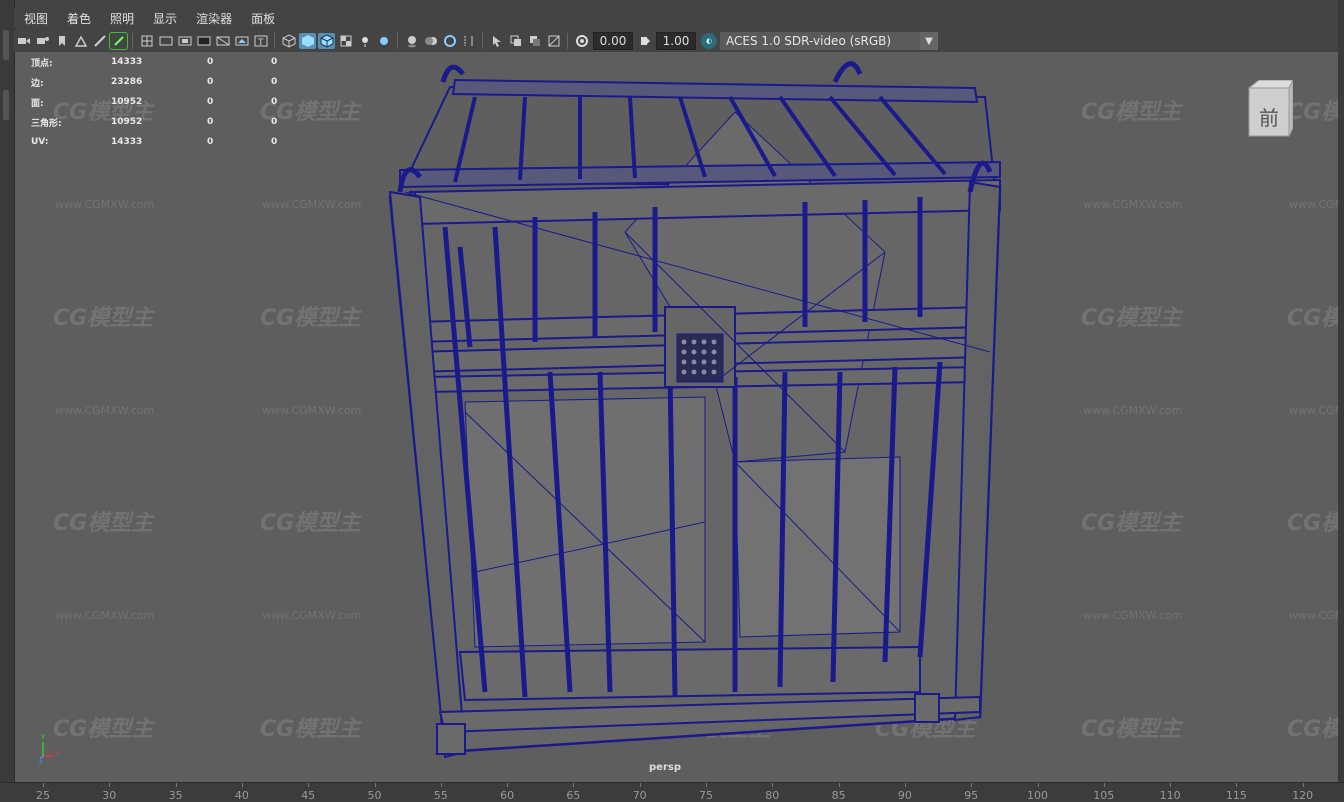 The width and height of the screenshot is (1344, 802). What do you see at coordinates (534, 41) in the screenshot?
I see `xray-active-icon` at bounding box center [534, 41].